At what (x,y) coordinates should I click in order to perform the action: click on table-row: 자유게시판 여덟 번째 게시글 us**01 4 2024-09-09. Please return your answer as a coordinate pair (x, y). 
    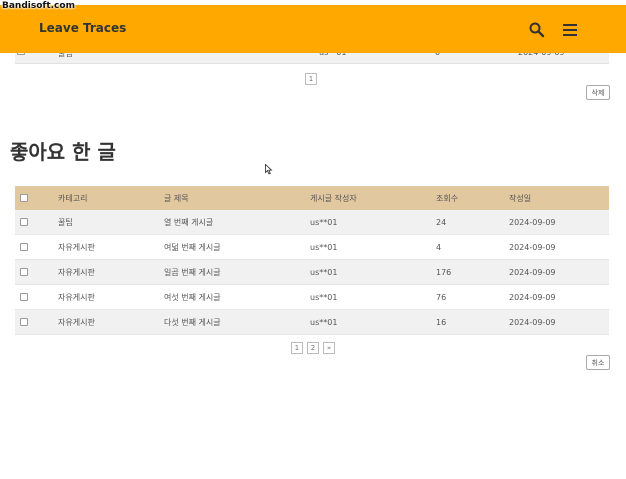
    Looking at the image, I should click on (312, 247).